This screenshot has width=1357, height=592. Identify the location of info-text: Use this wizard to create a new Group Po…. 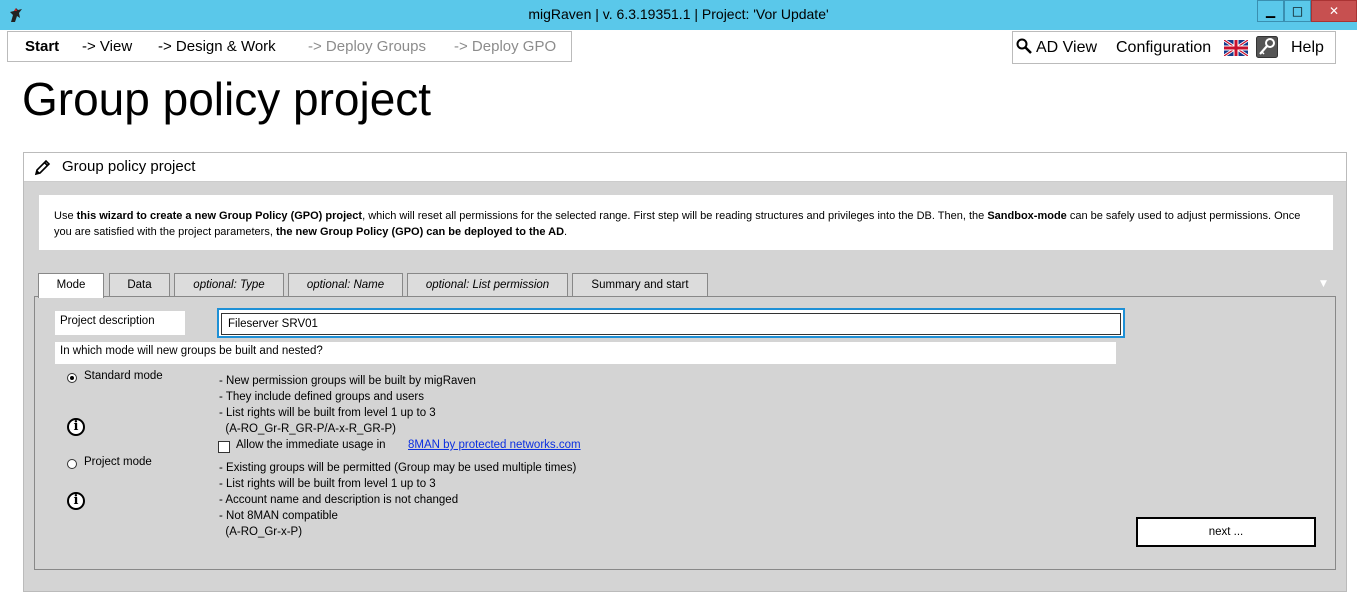
(686, 222).